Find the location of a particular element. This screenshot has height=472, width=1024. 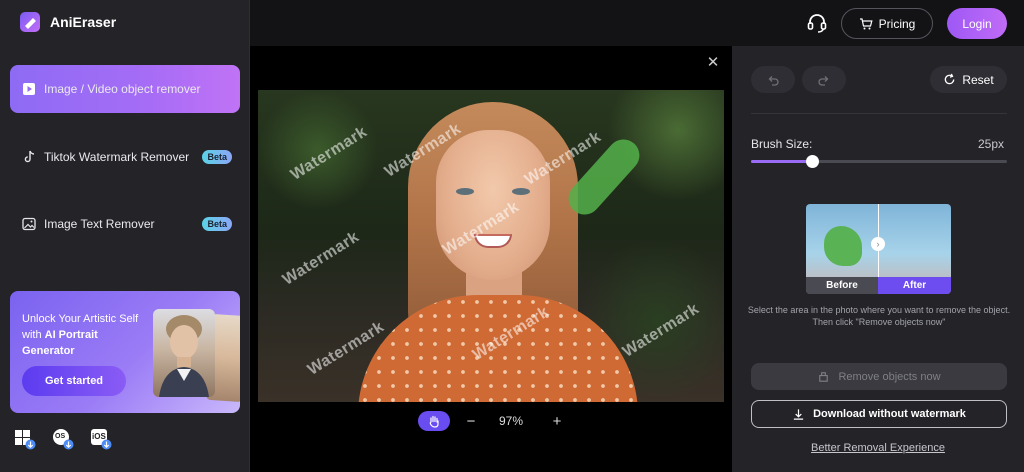

sidebar-item-label: Image / Video object remover is located at coordinates (122, 89).